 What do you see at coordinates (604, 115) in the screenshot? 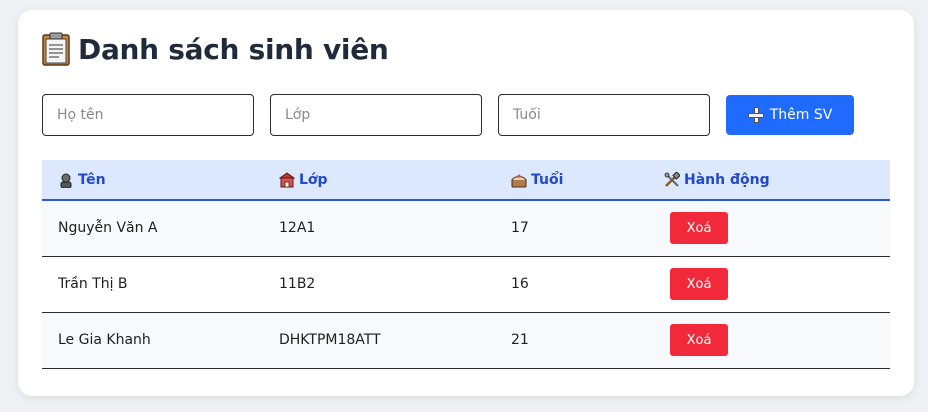
I see `age-input` at bounding box center [604, 115].